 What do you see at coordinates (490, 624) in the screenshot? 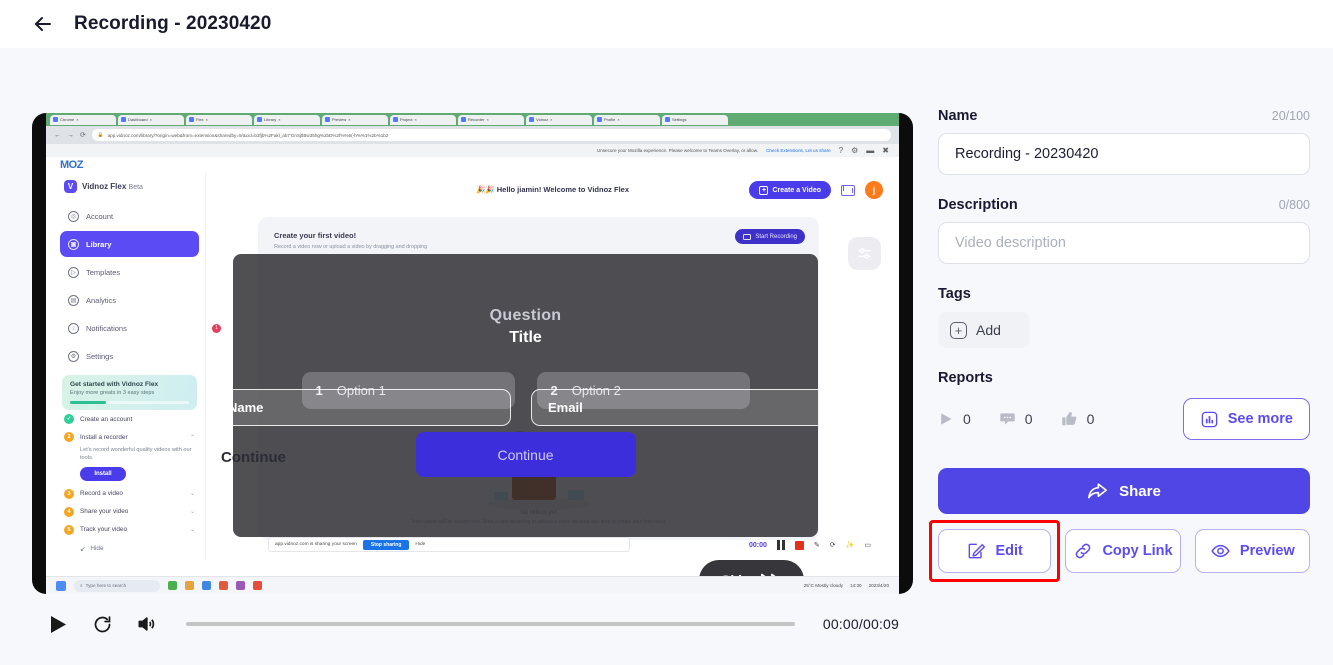
I see `progress-bar` at bounding box center [490, 624].